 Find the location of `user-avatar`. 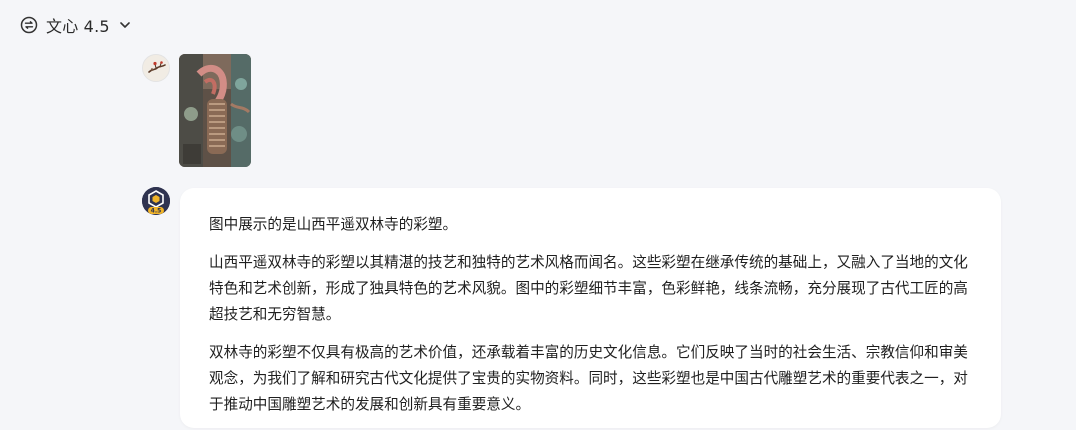

user-avatar is located at coordinates (156, 68).